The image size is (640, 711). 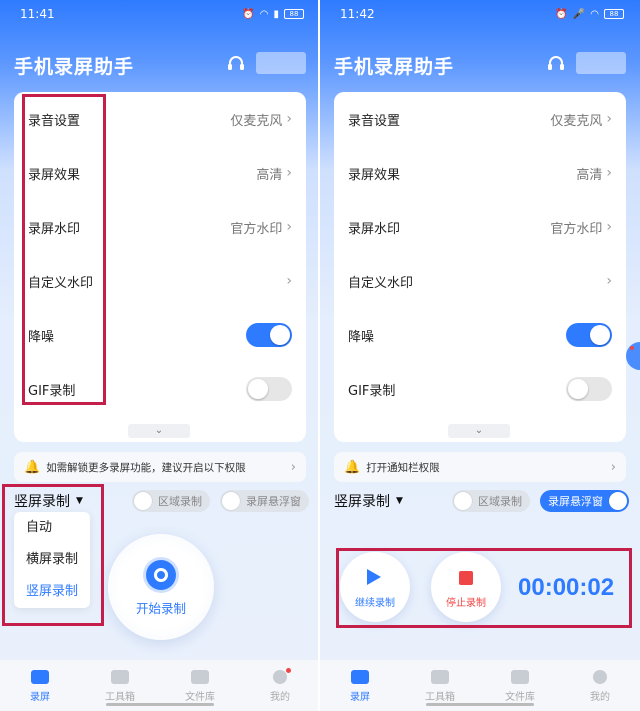 What do you see at coordinates (466, 603) in the screenshot?
I see `stop-record-label: 停止录制` at bounding box center [466, 603].